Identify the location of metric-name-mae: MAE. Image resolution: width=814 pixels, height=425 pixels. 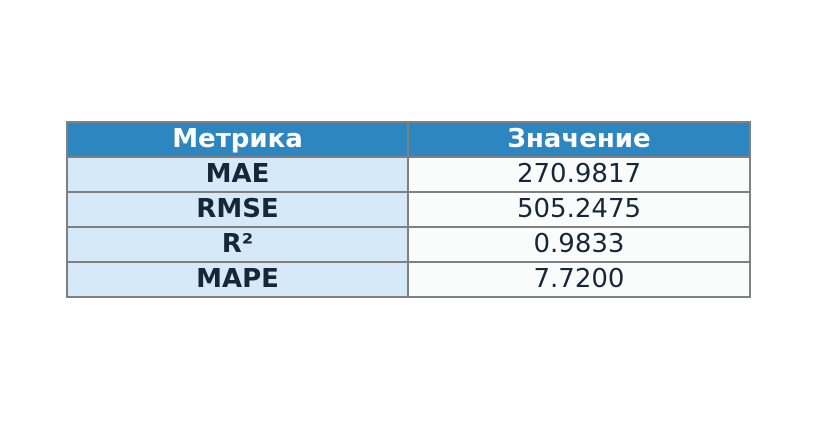
(237, 174).